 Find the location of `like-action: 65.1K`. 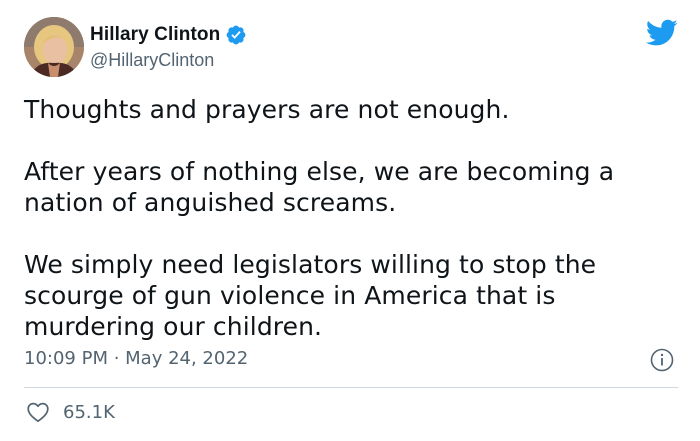

like-action: 65.1K is located at coordinates (70, 412).